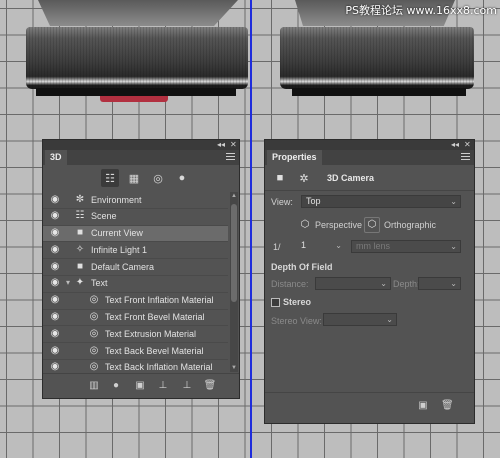 Image resolution: width=500 pixels, height=458 pixels. Describe the element at coordinates (323, 178) in the screenshot. I see `properties-header: ■ ✲ 3D Camera` at that location.